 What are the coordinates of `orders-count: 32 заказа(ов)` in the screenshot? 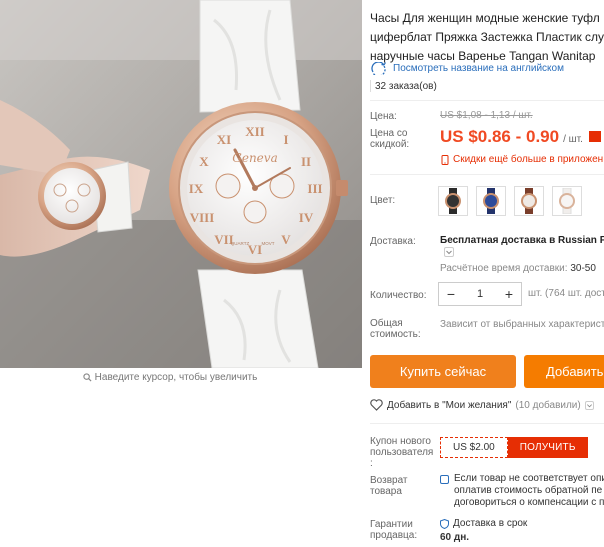 It's located at (403, 86).